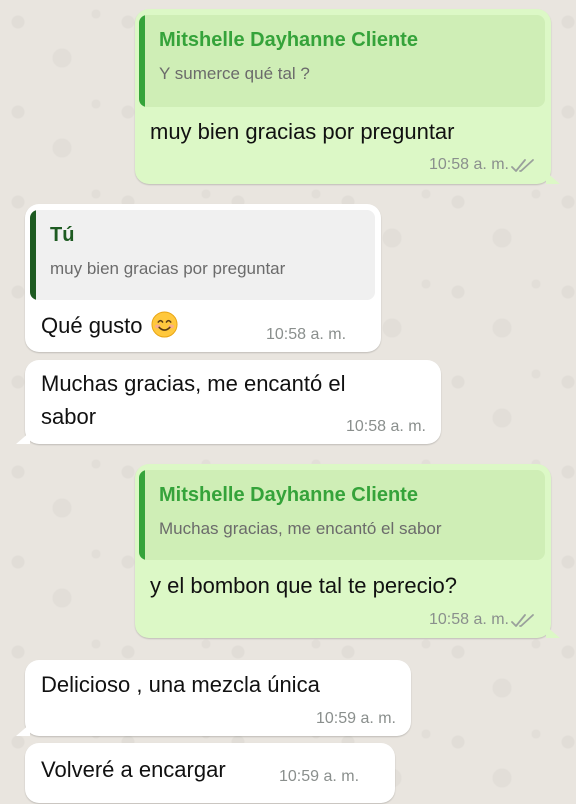 This screenshot has height=804, width=576. What do you see at coordinates (193, 383) in the screenshot?
I see `message-text-line: Muchas gracias, me encantó el` at bounding box center [193, 383].